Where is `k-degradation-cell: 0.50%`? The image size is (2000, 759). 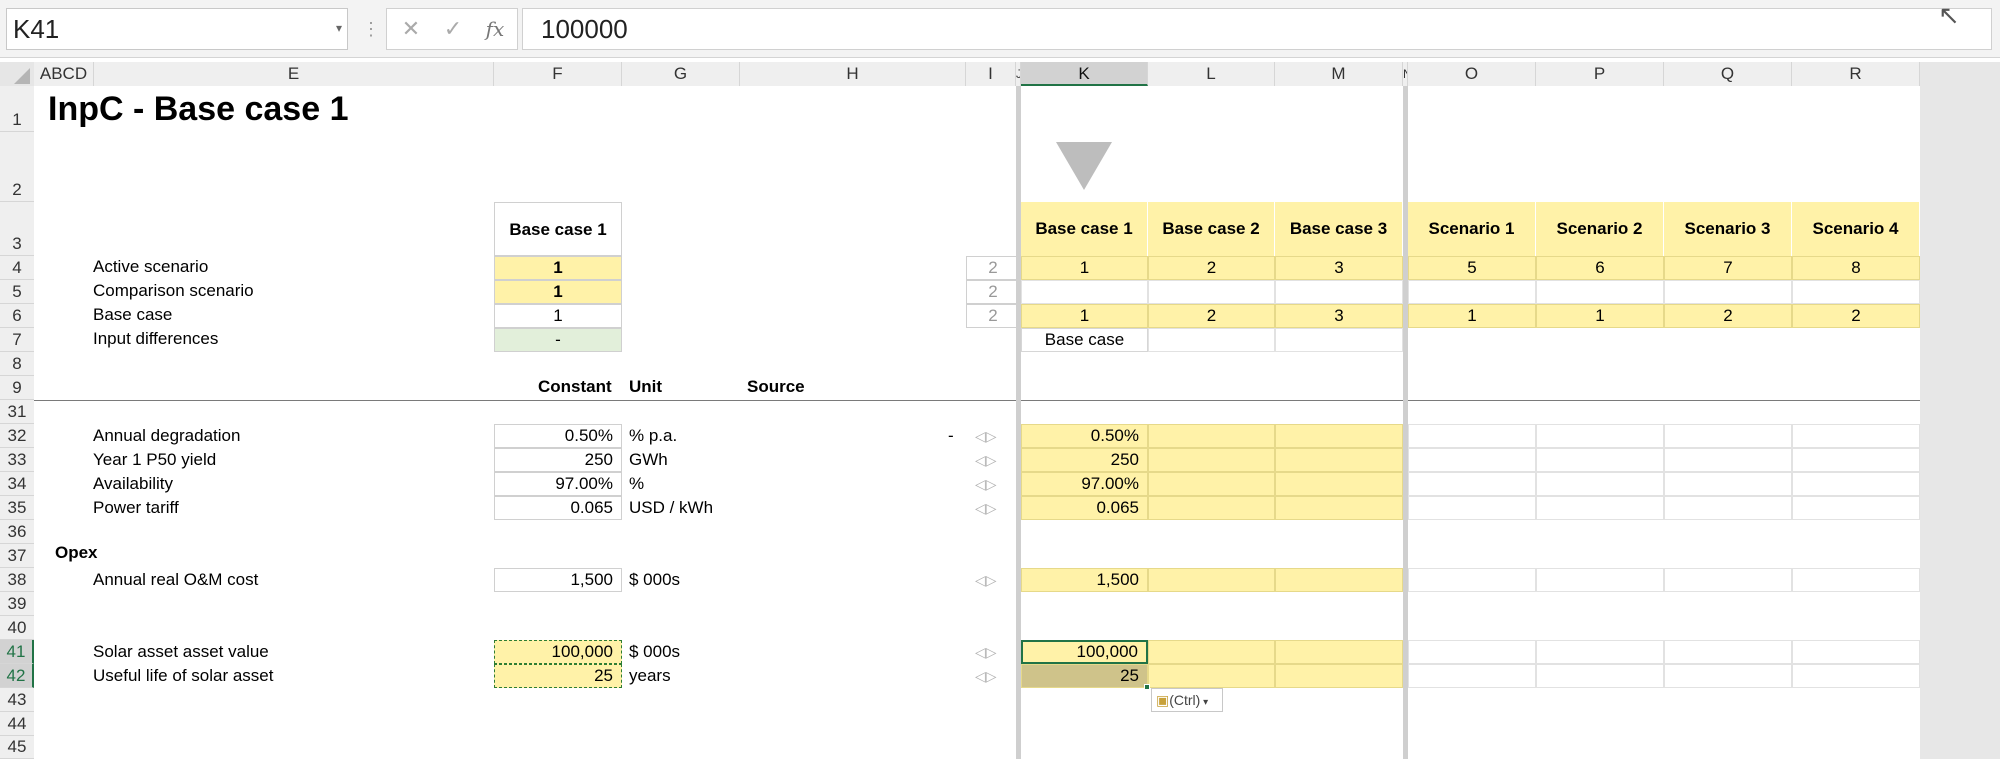 k-degradation-cell: 0.50% is located at coordinates (1084, 436).